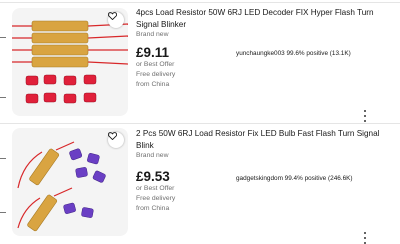 Image resolution: width=400 pixels, height=244 pixels. I want to click on seller-info: yunchaungke003 99.6% positive (13.1K), so click(293, 53).